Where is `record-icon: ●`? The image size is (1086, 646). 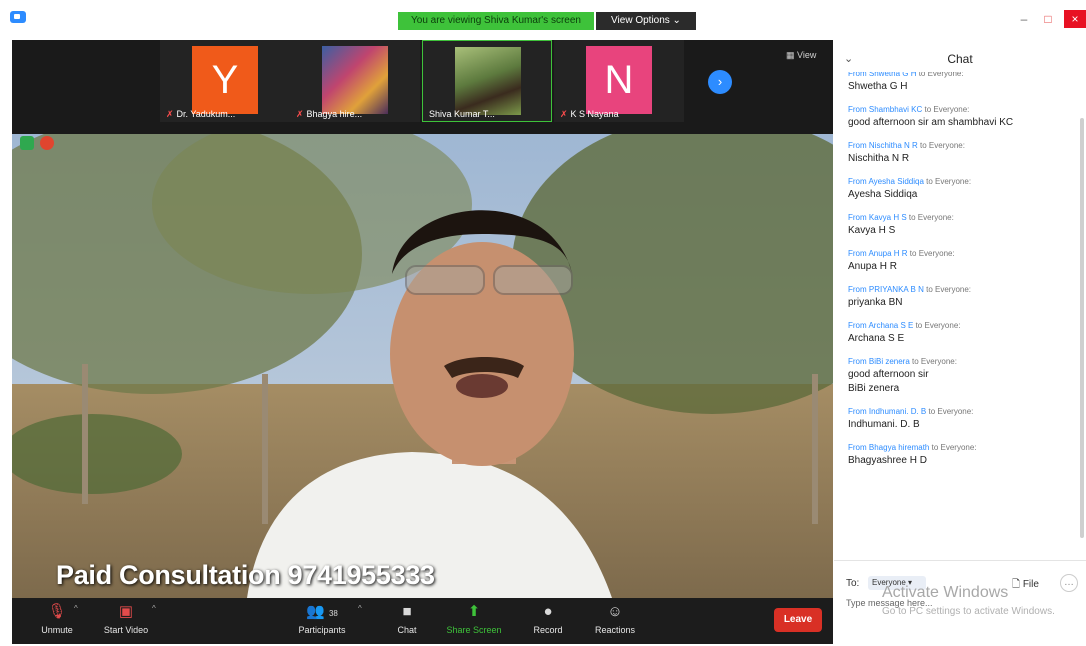 record-icon: ● is located at coordinates (548, 611).